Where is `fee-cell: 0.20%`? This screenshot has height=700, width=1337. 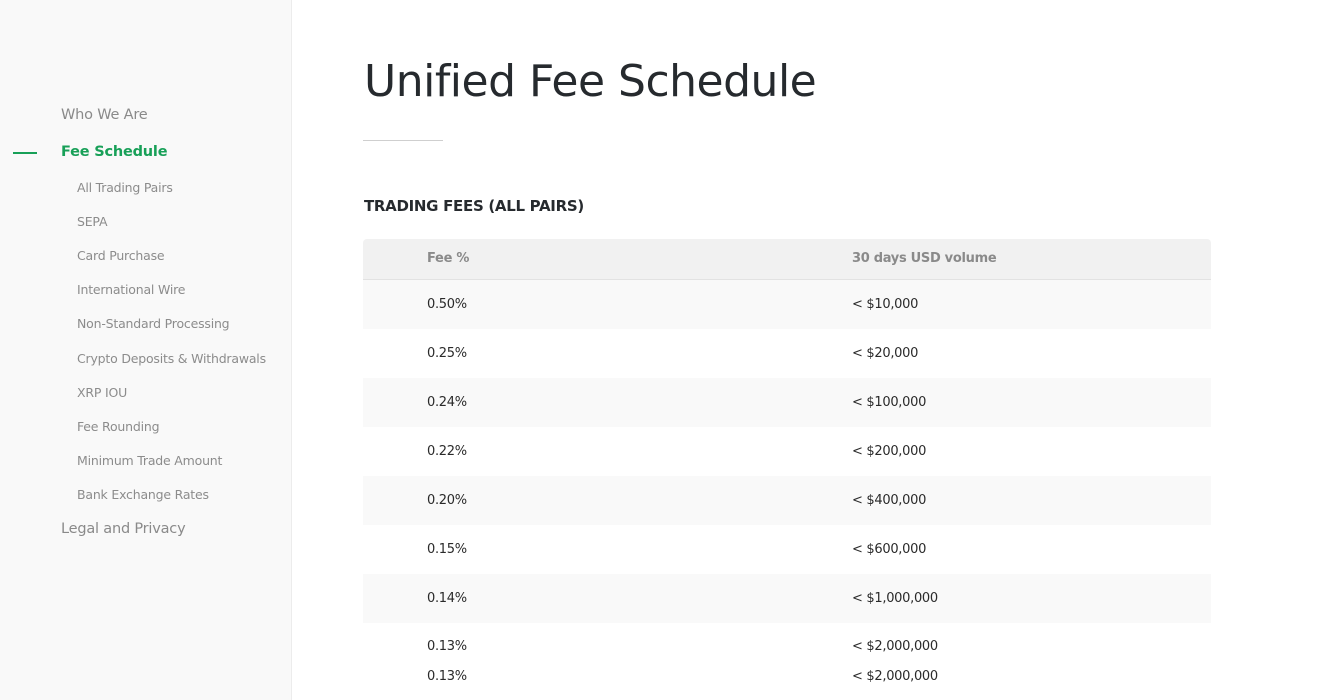 fee-cell: 0.20% is located at coordinates (447, 500).